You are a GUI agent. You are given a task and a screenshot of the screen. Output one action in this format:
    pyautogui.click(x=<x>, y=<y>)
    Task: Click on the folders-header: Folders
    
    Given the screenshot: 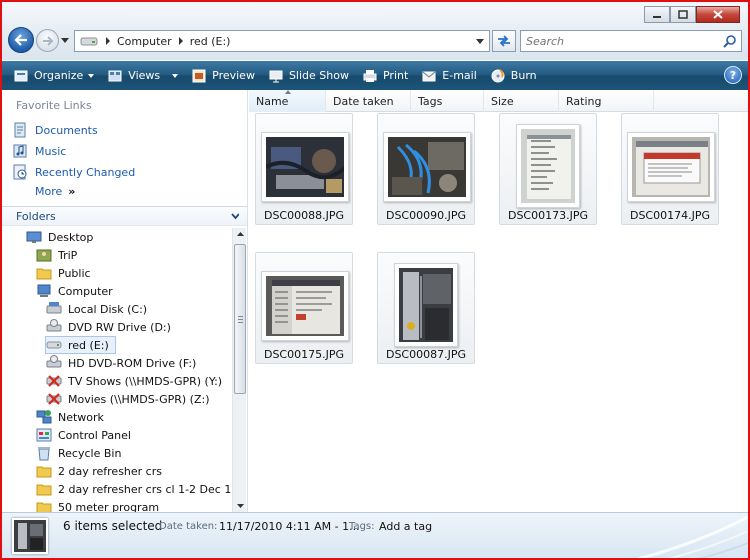 What is the action you would take?
    pyautogui.click(x=124, y=216)
    